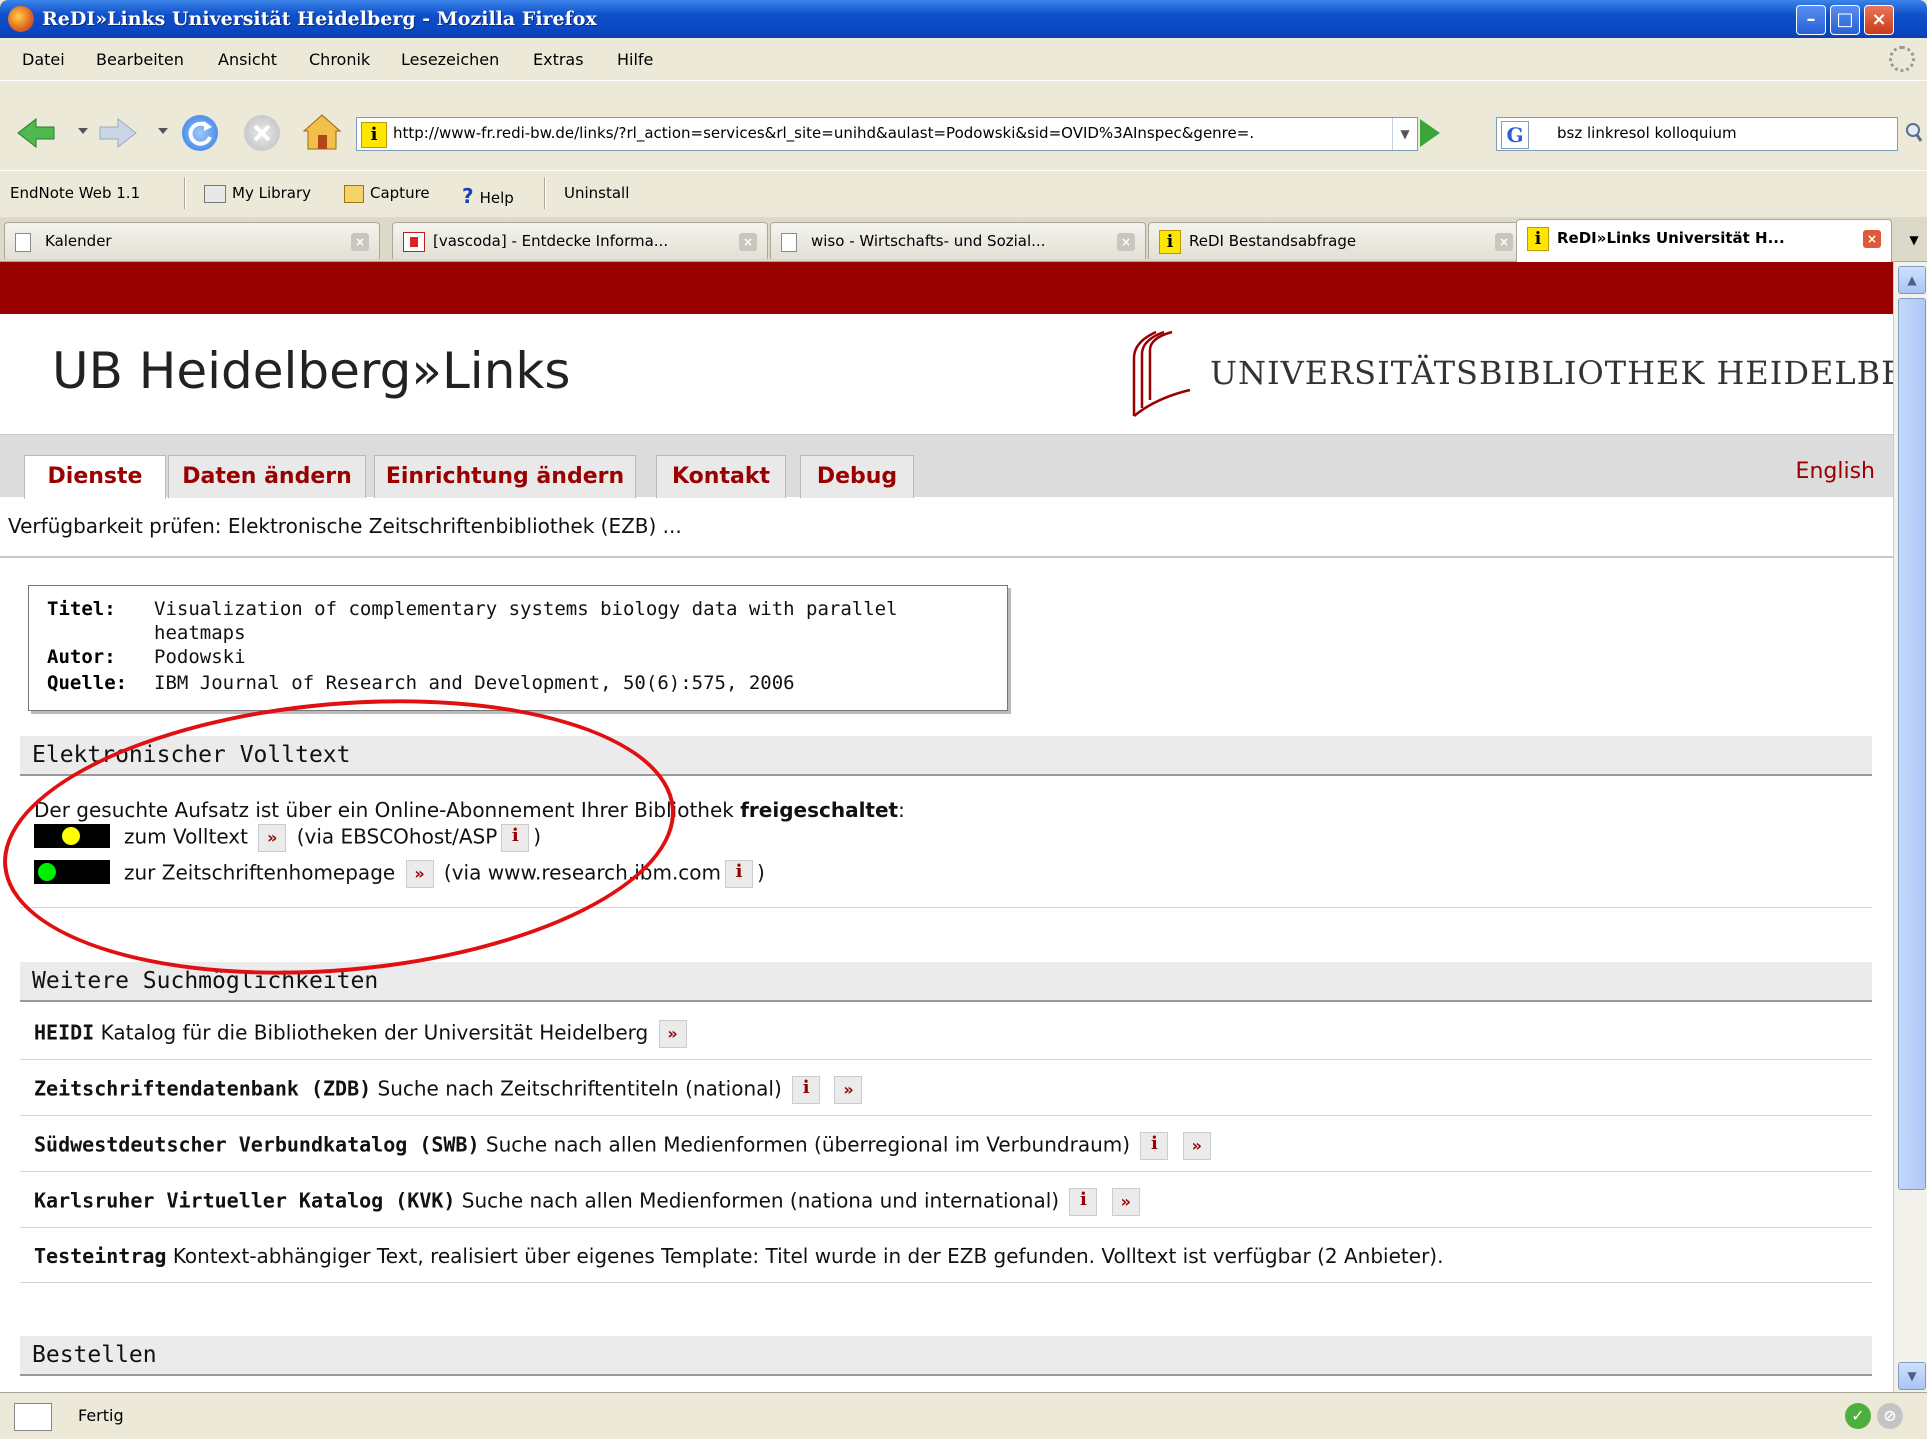 Image resolution: width=1927 pixels, height=1439 pixels. Describe the element at coordinates (192, 240) in the screenshot. I see `tab-kalender: Kalender ×` at that location.